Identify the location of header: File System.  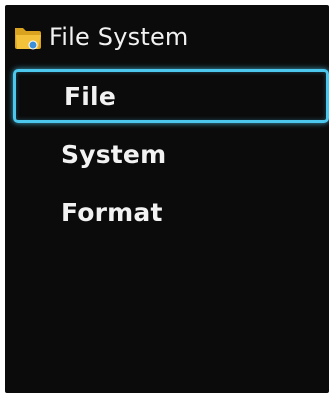
(101, 37).